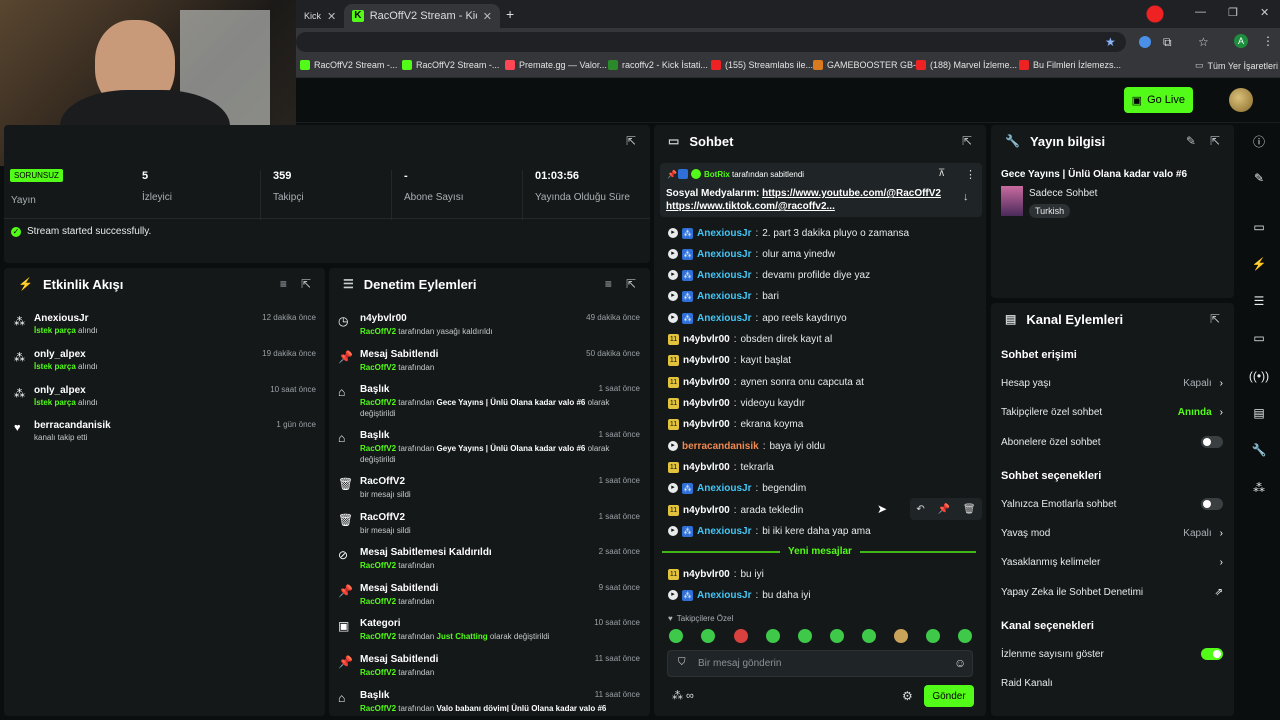 The width and height of the screenshot is (1280, 720). I want to click on chat-message: ▸ ⁂ AnexiousJr: bu daha iyi, so click(824, 595).